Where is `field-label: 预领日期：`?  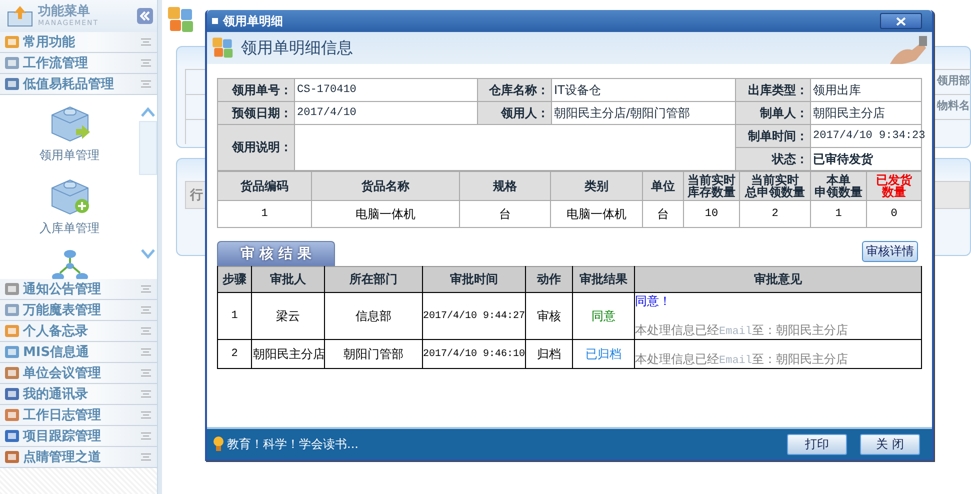
field-label: 预领日期： is located at coordinates (256, 113).